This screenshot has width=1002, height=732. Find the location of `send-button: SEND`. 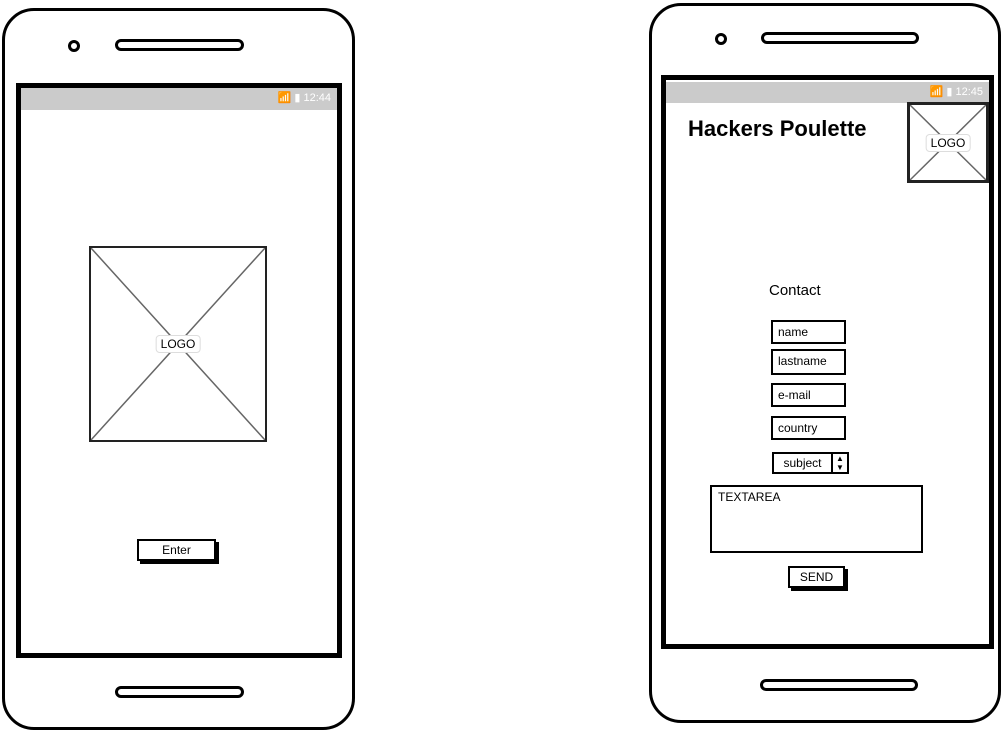

send-button: SEND is located at coordinates (816, 577).